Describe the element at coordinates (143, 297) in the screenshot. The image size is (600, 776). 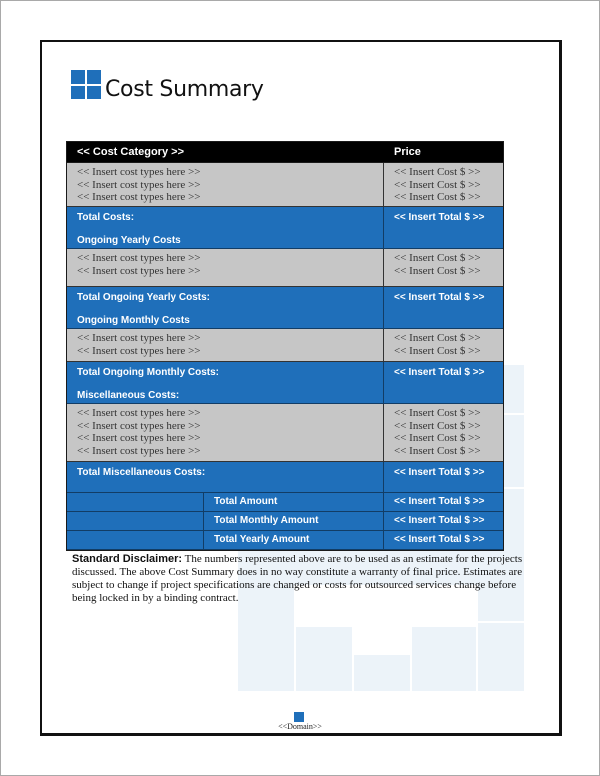
I see `total-label: Total Ongoing Yearly Costs:` at that location.